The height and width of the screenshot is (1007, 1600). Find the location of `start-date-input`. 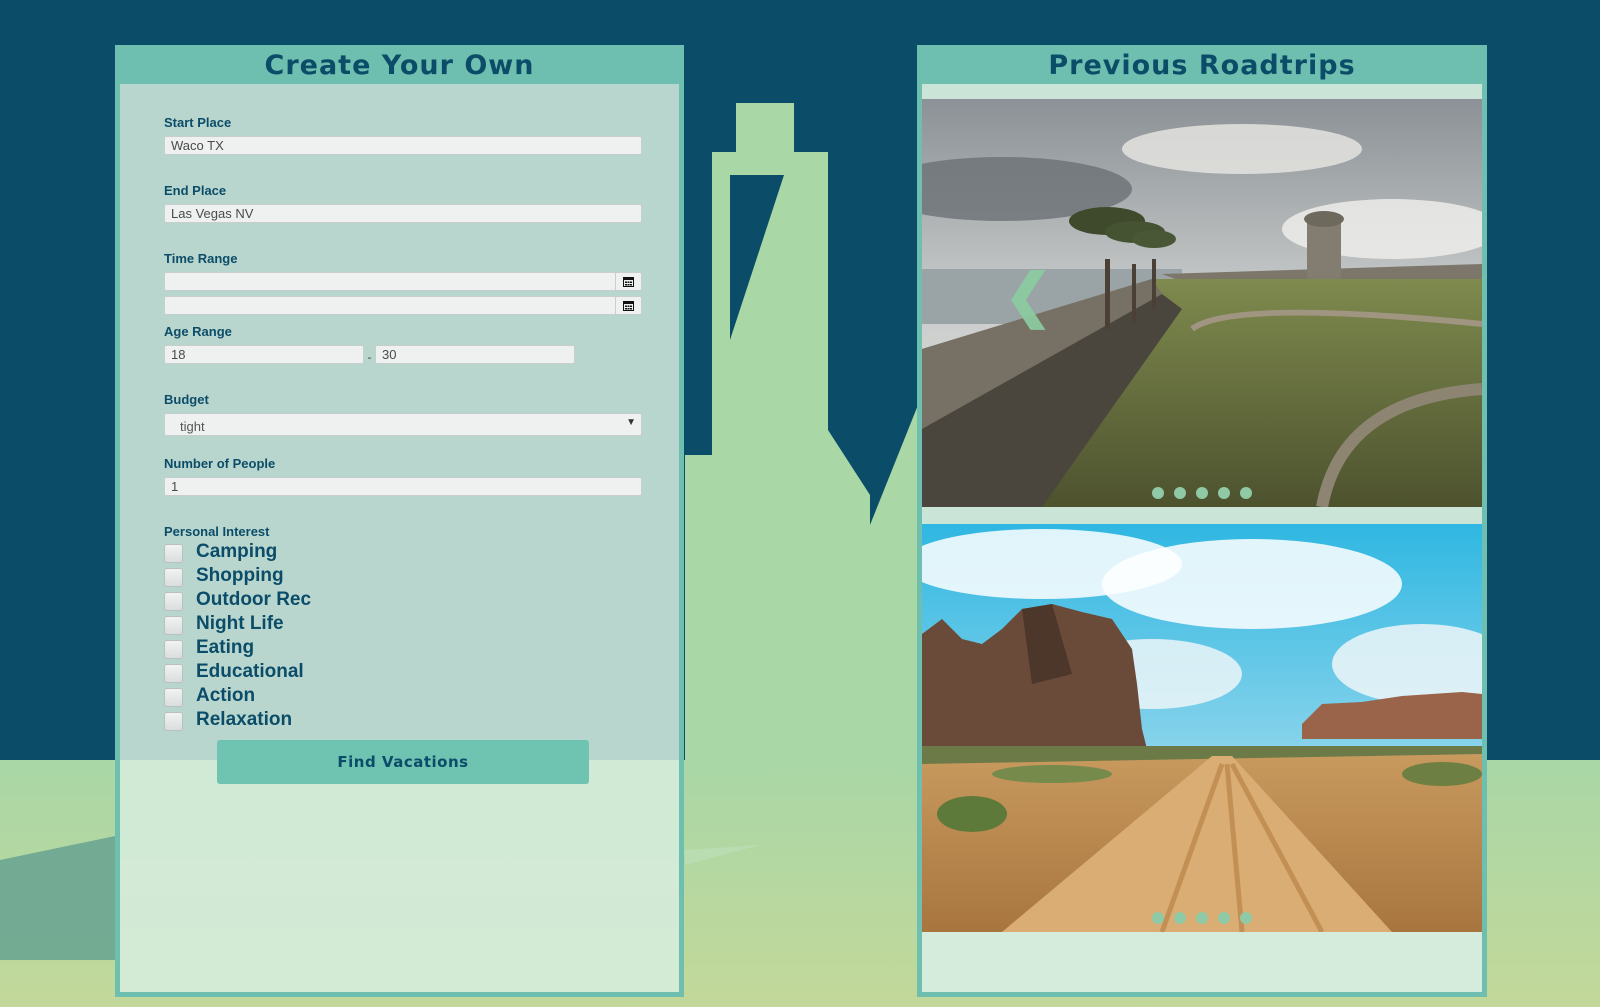

start-date-input is located at coordinates (390, 281).